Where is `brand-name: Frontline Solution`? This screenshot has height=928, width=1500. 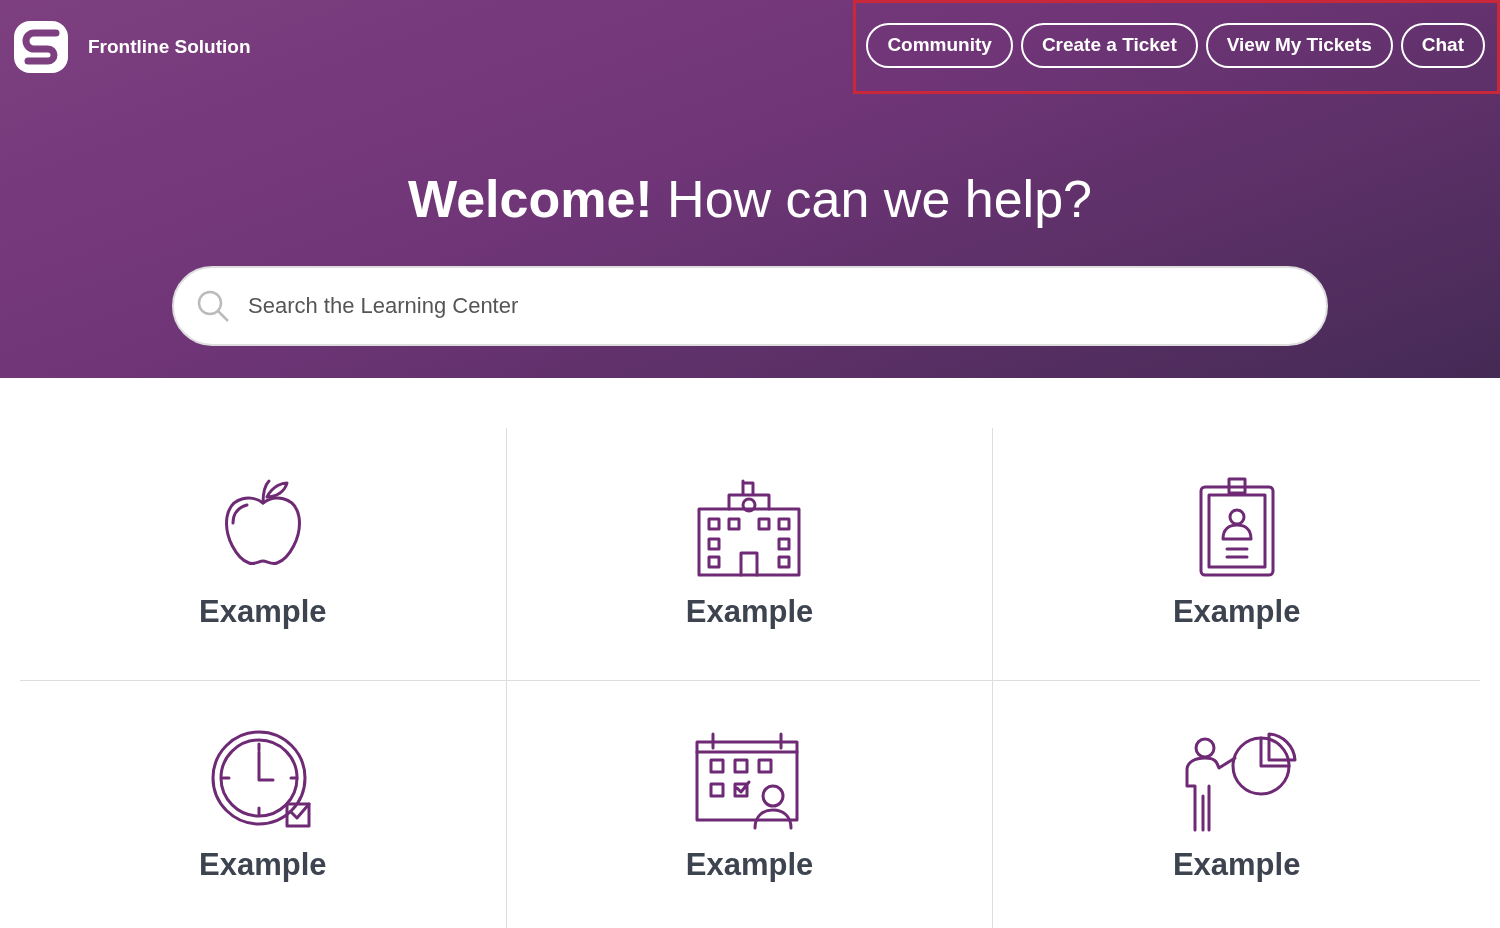 brand-name: Frontline Solution is located at coordinates (169, 46).